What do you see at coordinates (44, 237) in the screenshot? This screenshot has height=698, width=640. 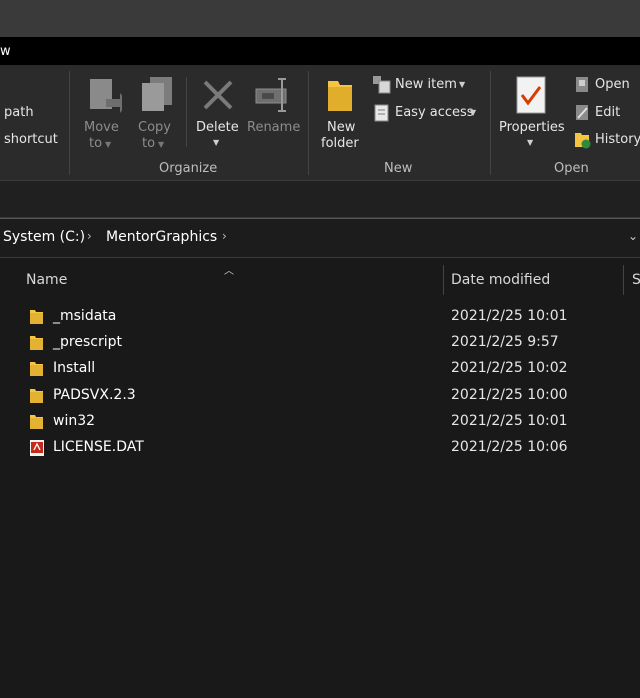 I see `breadcrumb-system-c: System (C:)` at bounding box center [44, 237].